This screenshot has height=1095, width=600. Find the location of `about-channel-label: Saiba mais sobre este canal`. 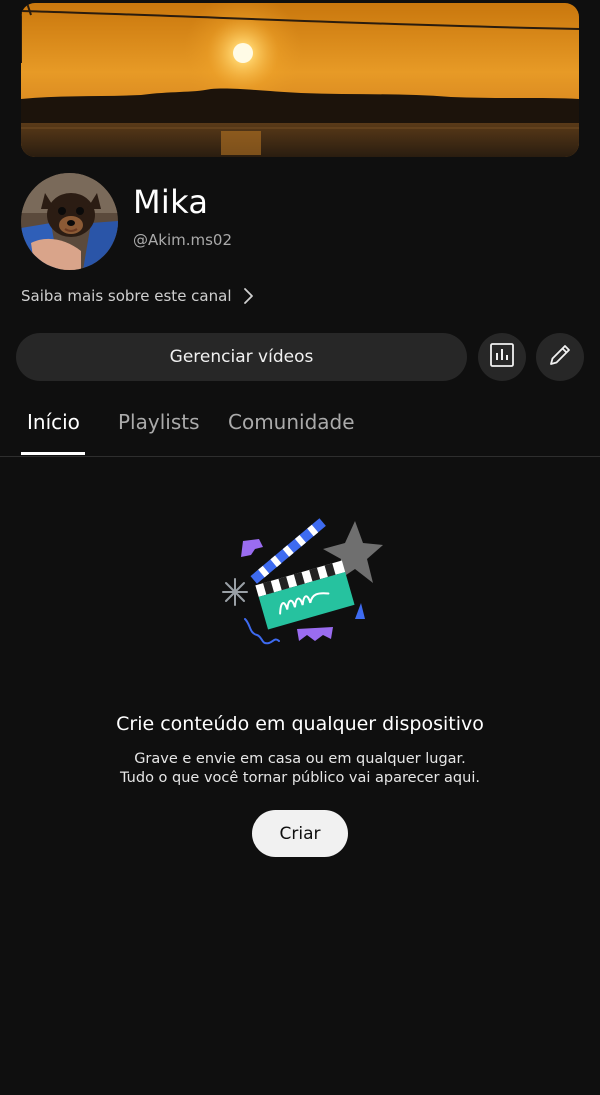

about-channel-label: Saiba mais sobre este canal is located at coordinates (126, 296).